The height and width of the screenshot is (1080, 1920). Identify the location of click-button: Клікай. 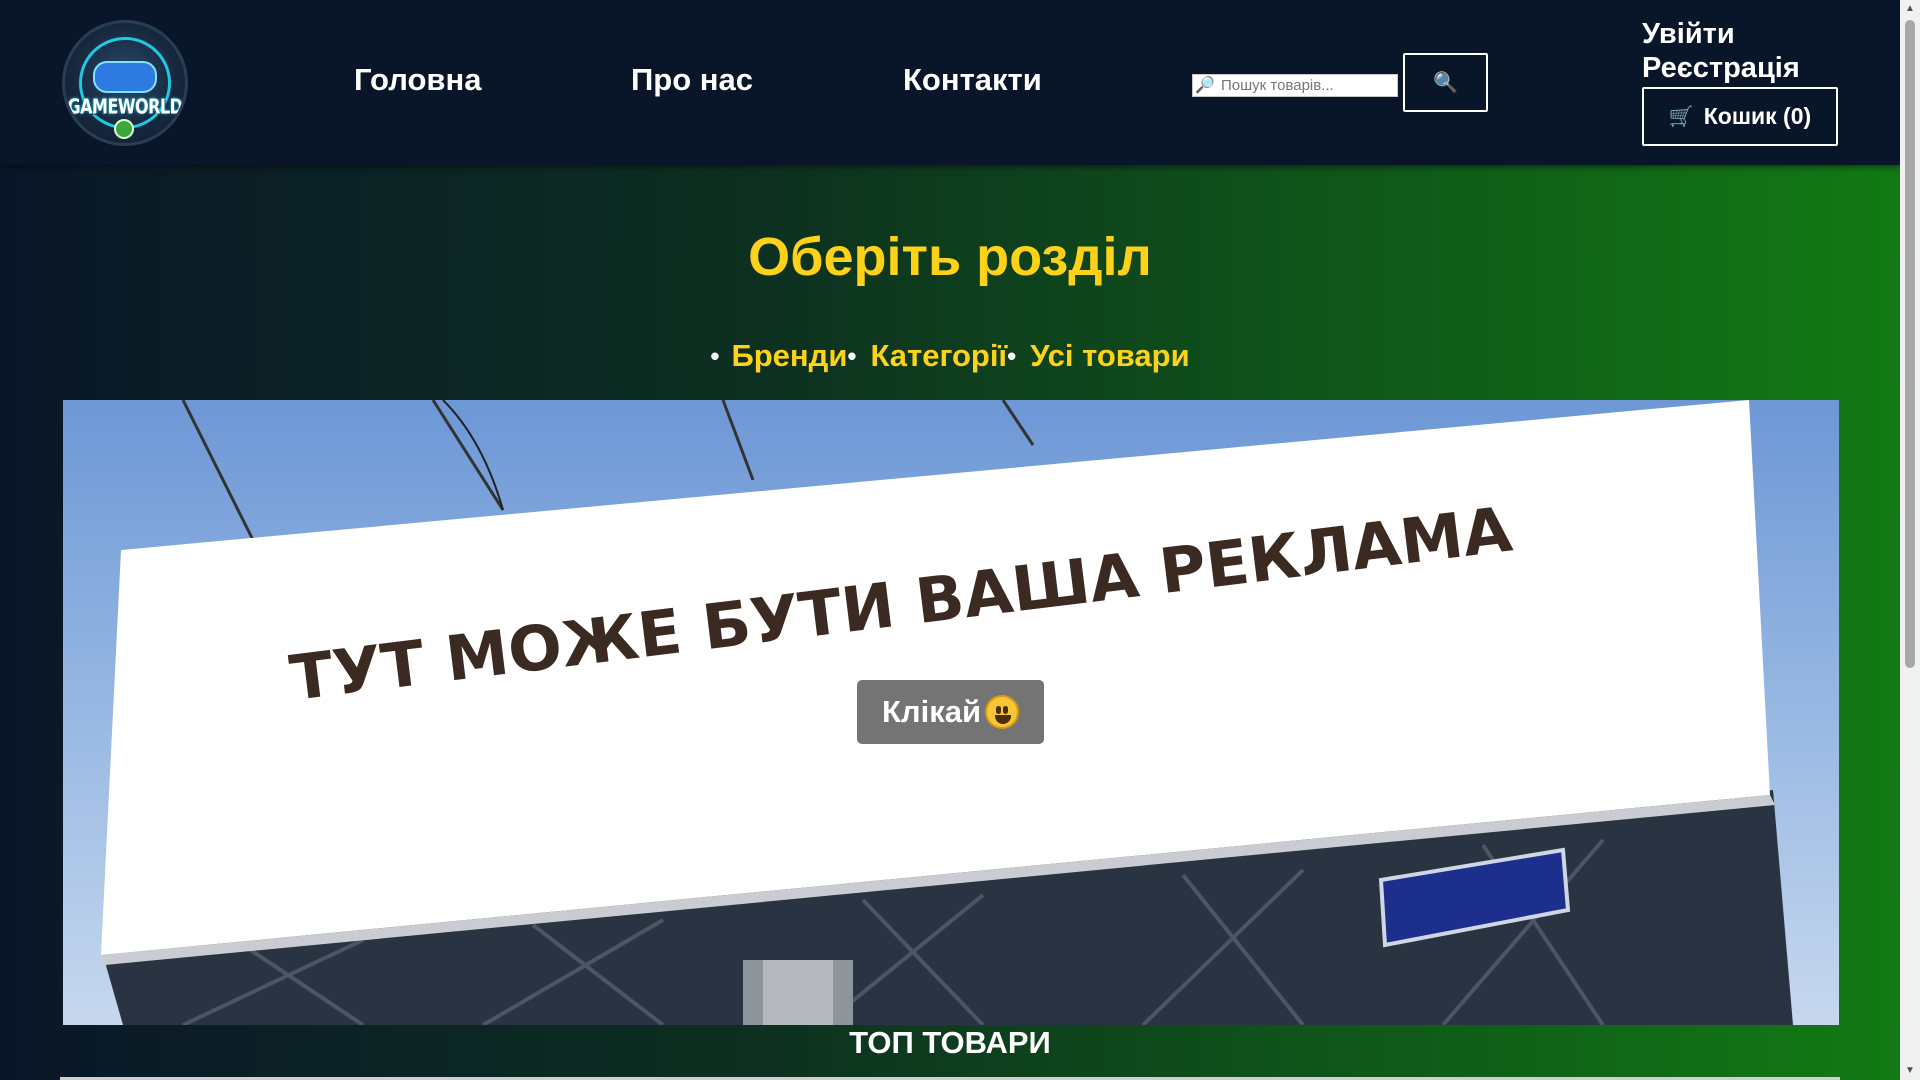
(950, 712).